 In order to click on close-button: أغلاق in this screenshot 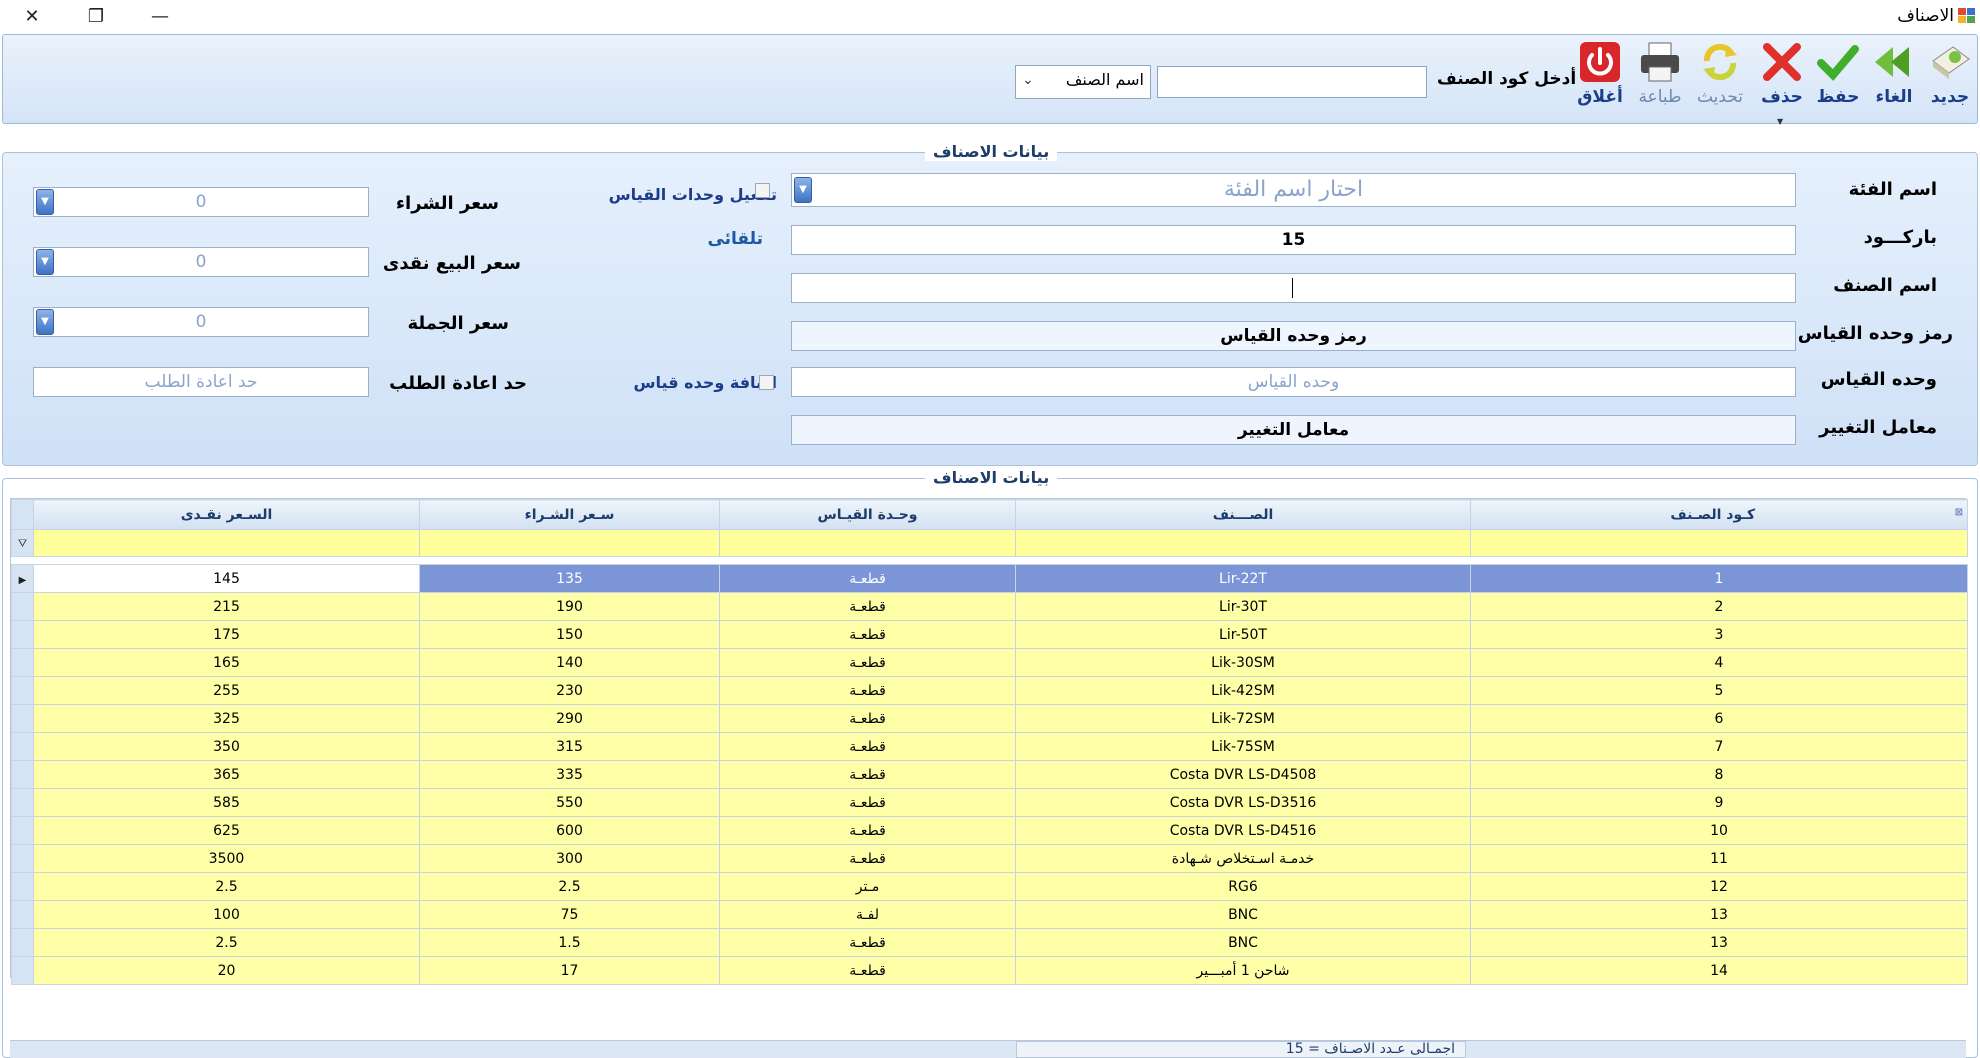, I will do `click(1600, 79)`.